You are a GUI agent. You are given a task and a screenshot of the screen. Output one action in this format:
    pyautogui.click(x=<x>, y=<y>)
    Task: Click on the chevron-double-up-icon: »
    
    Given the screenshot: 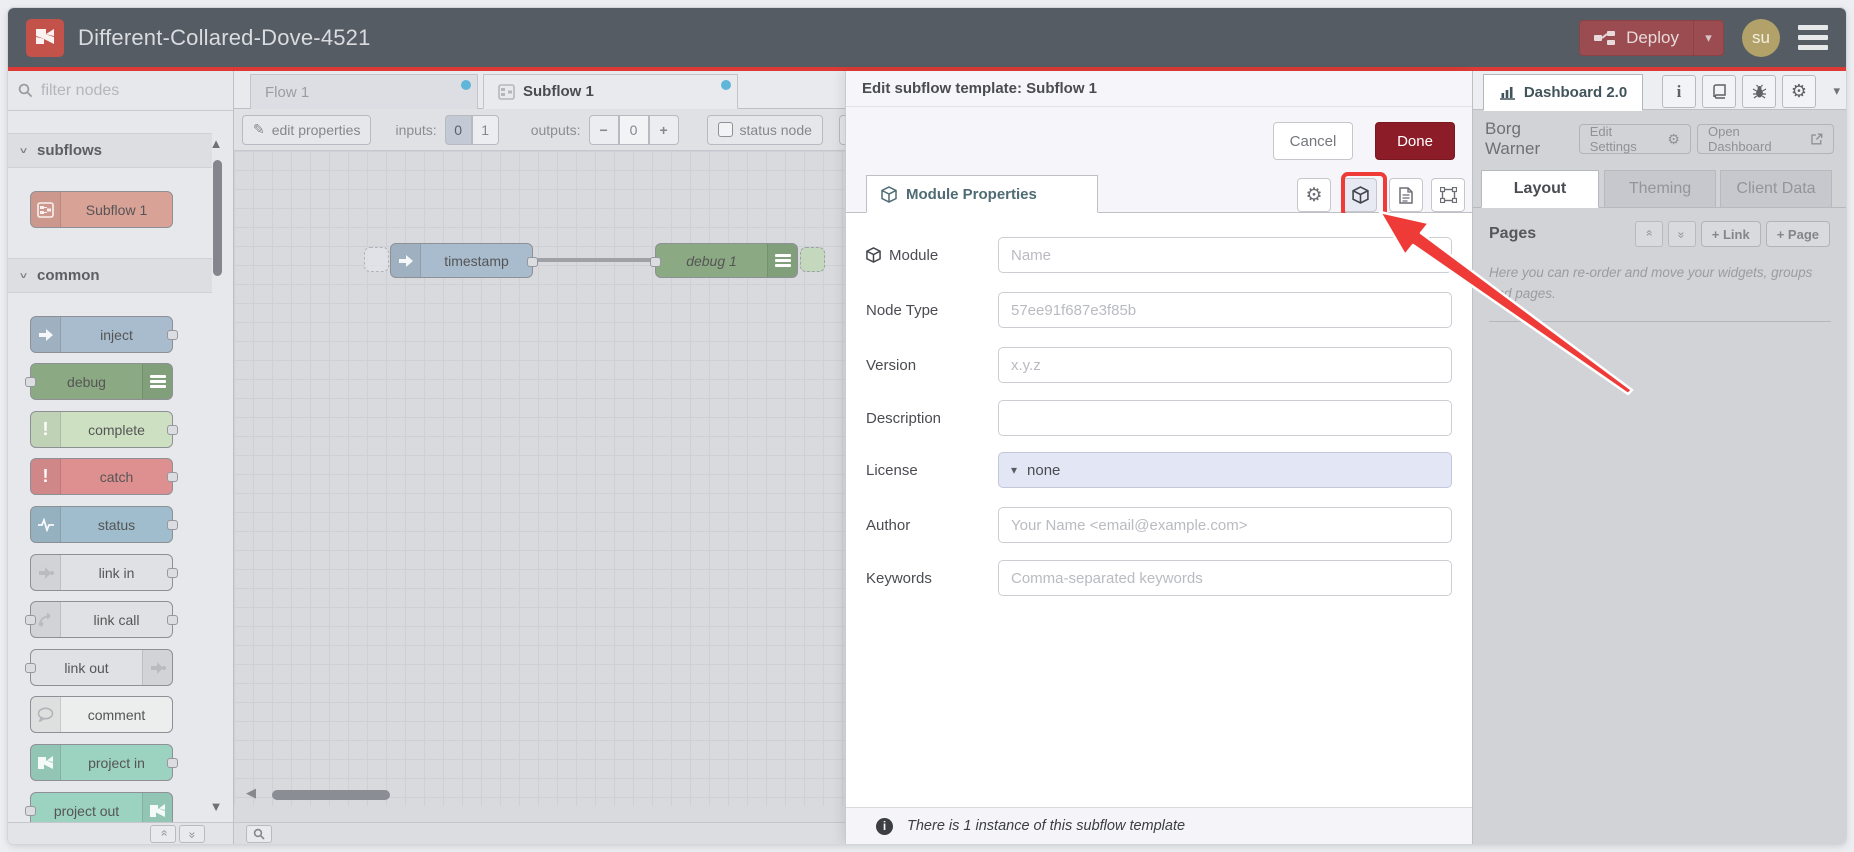 What is the action you would take?
    pyautogui.click(x=1648, y=234)
    